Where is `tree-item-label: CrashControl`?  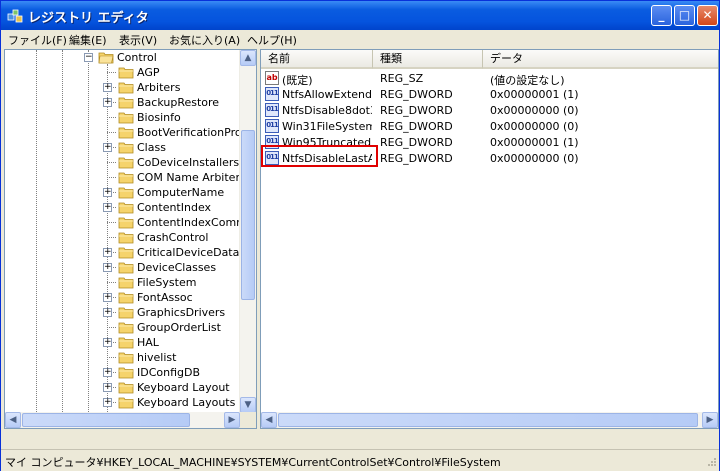
tree-item-label: CrashControl is located at coordinates (173, 237).